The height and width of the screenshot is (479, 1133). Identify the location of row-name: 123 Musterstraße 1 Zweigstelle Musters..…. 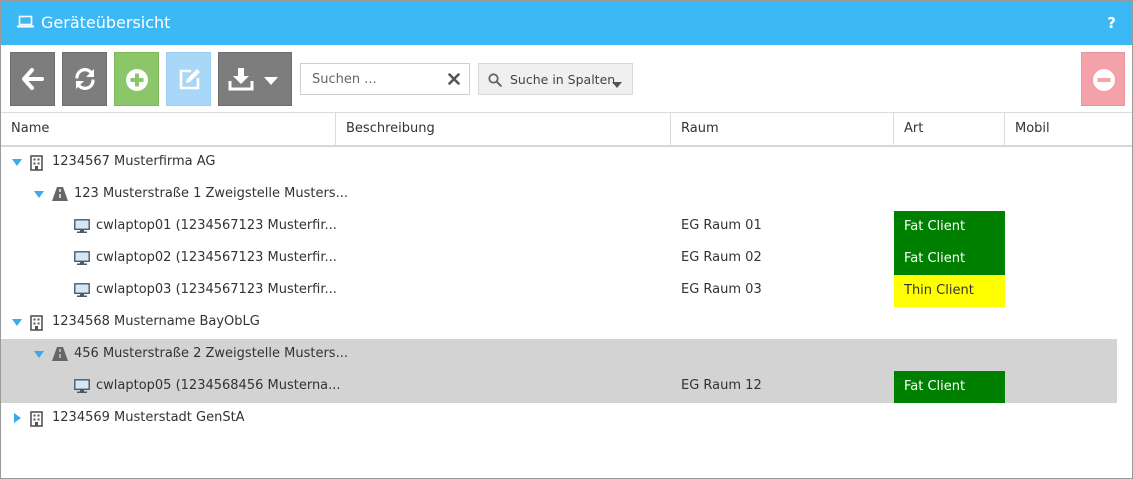
(211, 193).